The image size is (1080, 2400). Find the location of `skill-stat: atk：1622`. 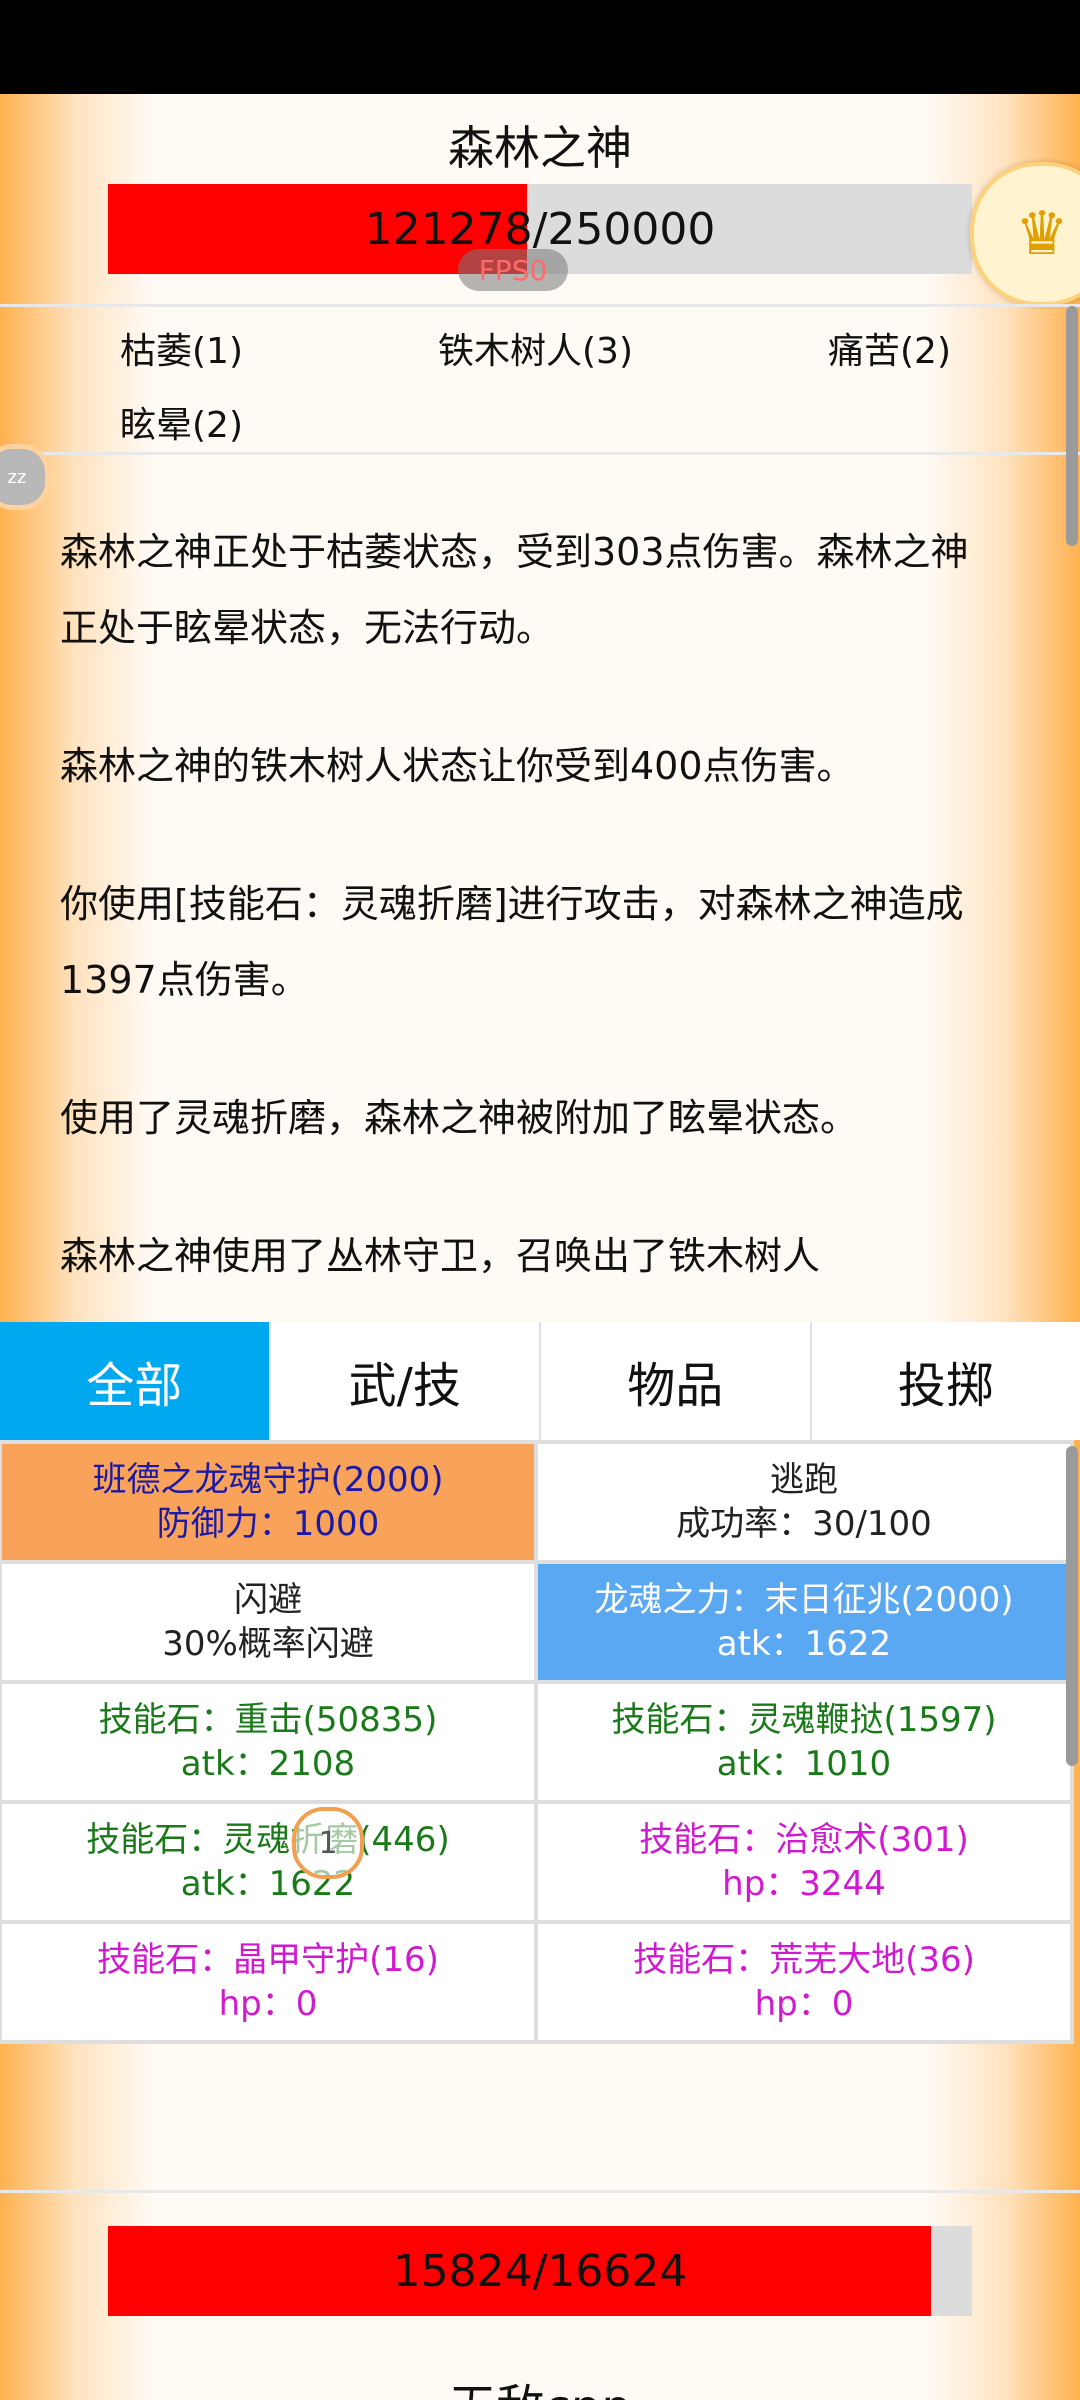

skill-stat: atk：1622 is located at coordinates (804, 1644).